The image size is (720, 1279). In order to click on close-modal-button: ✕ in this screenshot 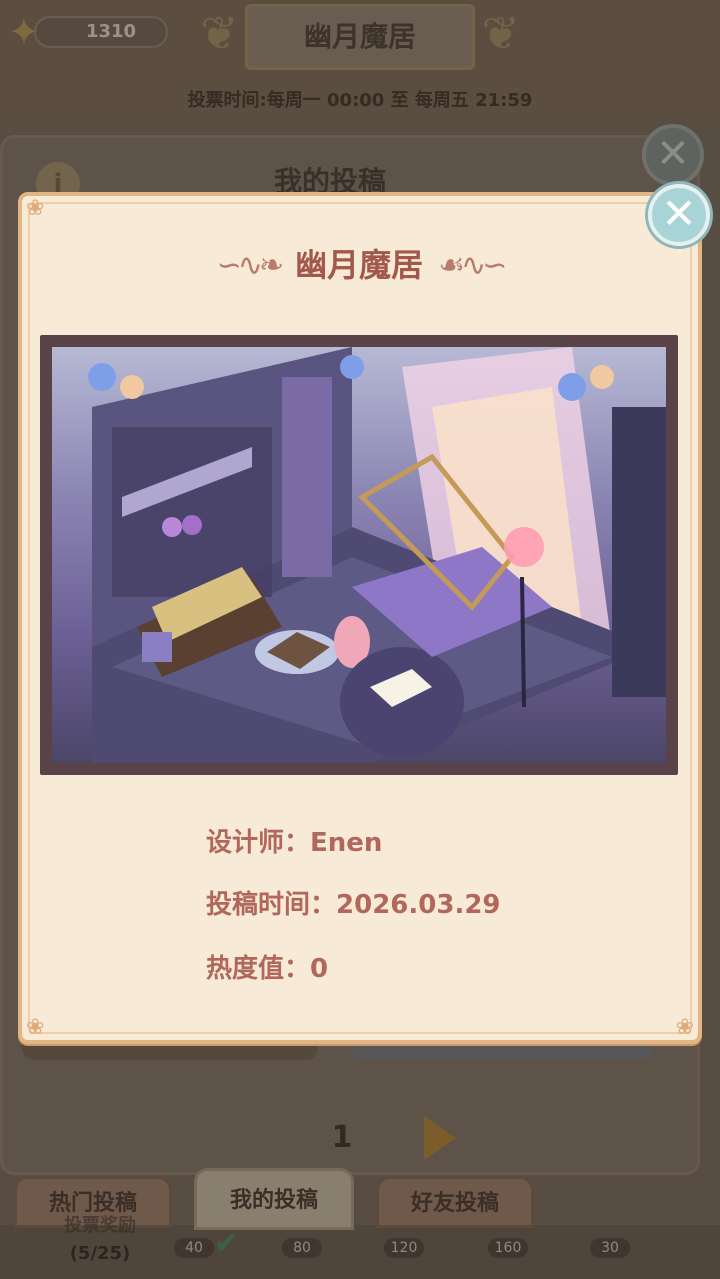, I will do `click(679, 215)`.